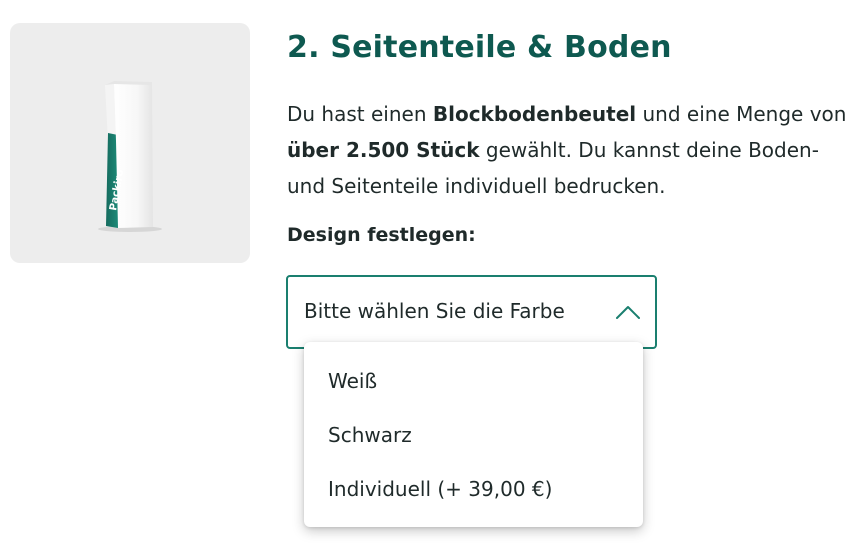 The height and width of the screenshot is (556, 856). What do you see at coordinates (741, 114) in the screenshot?
I see `description-text-2: und eine Menge von` at bounding box center [741, 114].